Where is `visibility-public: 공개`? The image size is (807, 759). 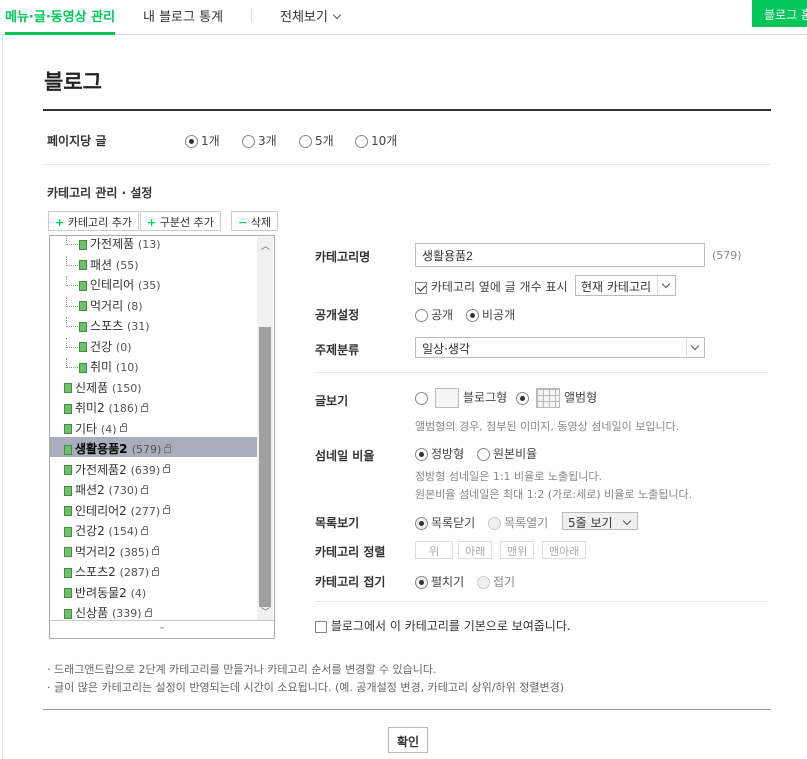 visibility-public: 공개 is located at coordinates (434, 314).